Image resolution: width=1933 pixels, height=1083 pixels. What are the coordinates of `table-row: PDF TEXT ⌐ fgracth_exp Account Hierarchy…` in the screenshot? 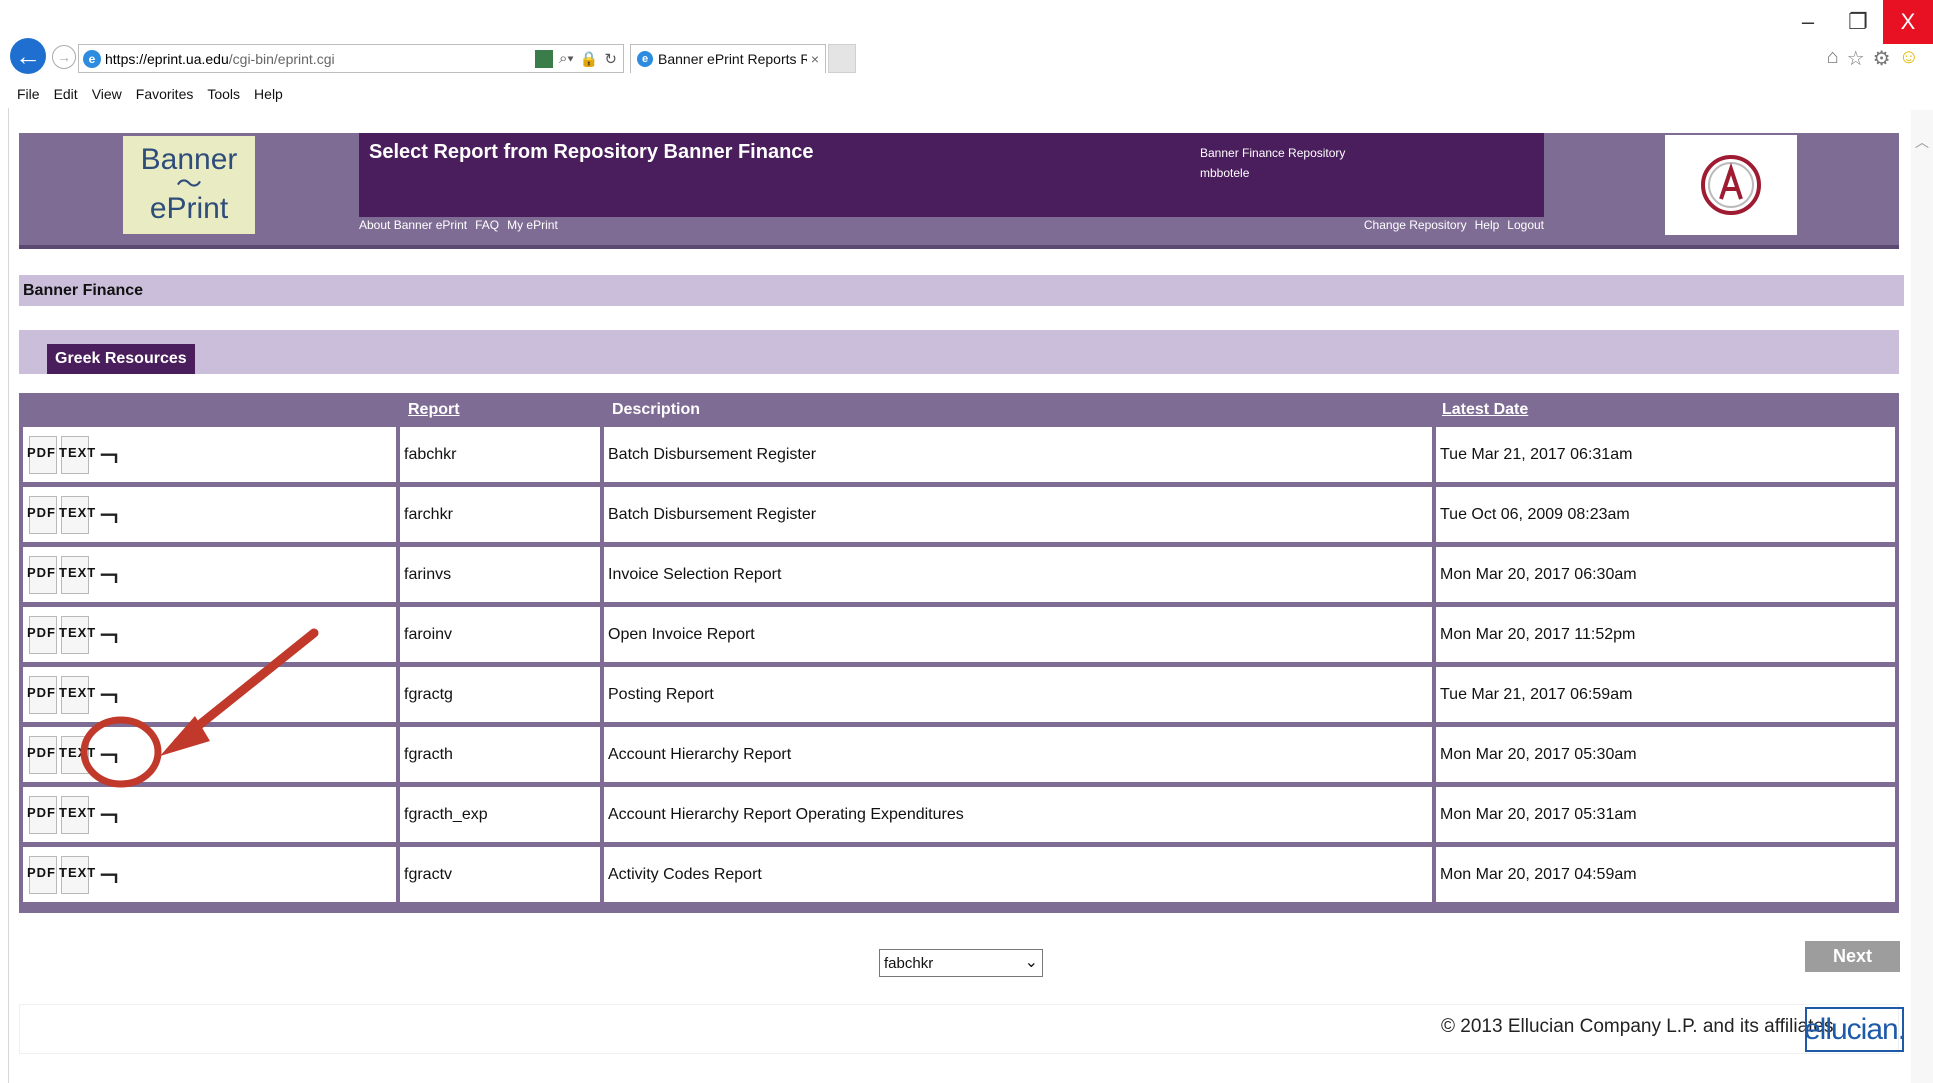 It's located at (959, 814).